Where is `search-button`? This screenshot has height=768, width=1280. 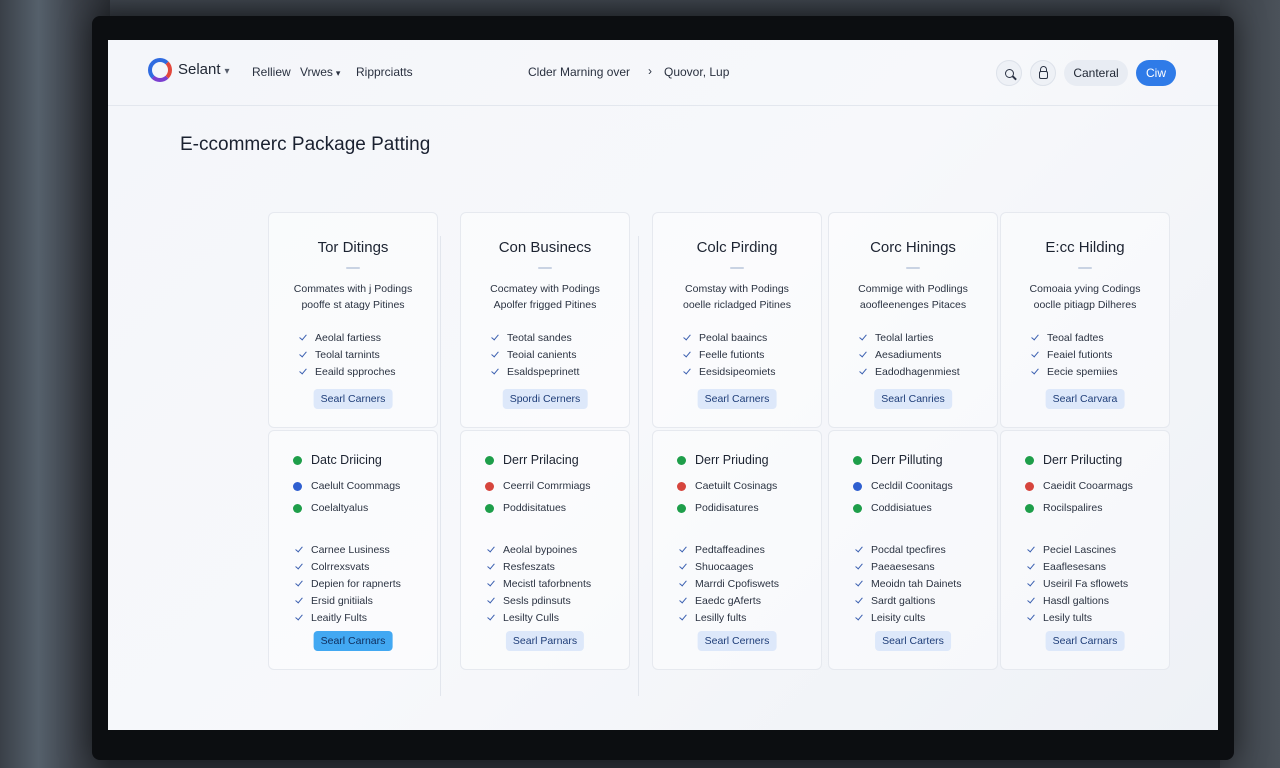 search-button is located at coordinates (1009, 73).